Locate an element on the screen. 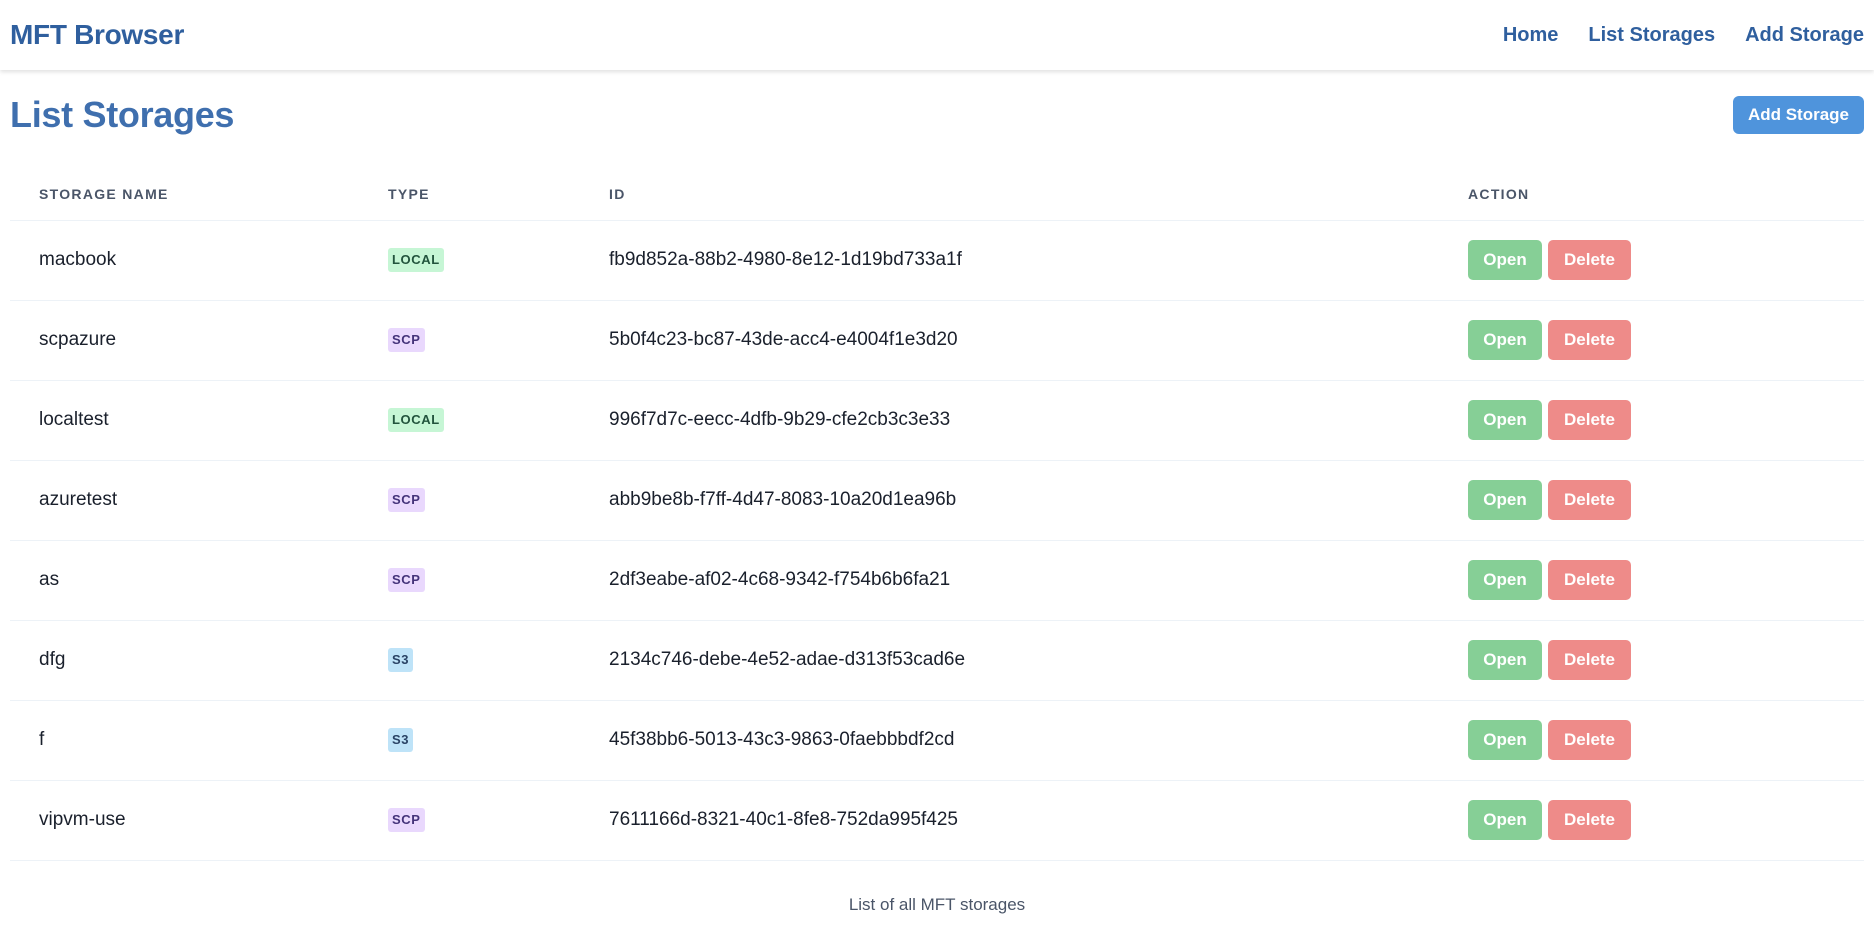 The height and width of the screenshot is (942, 1874). storage-id: 2134c746-debe-4e52-adae-d313f53cad6e is located at coordinates (787, 659).